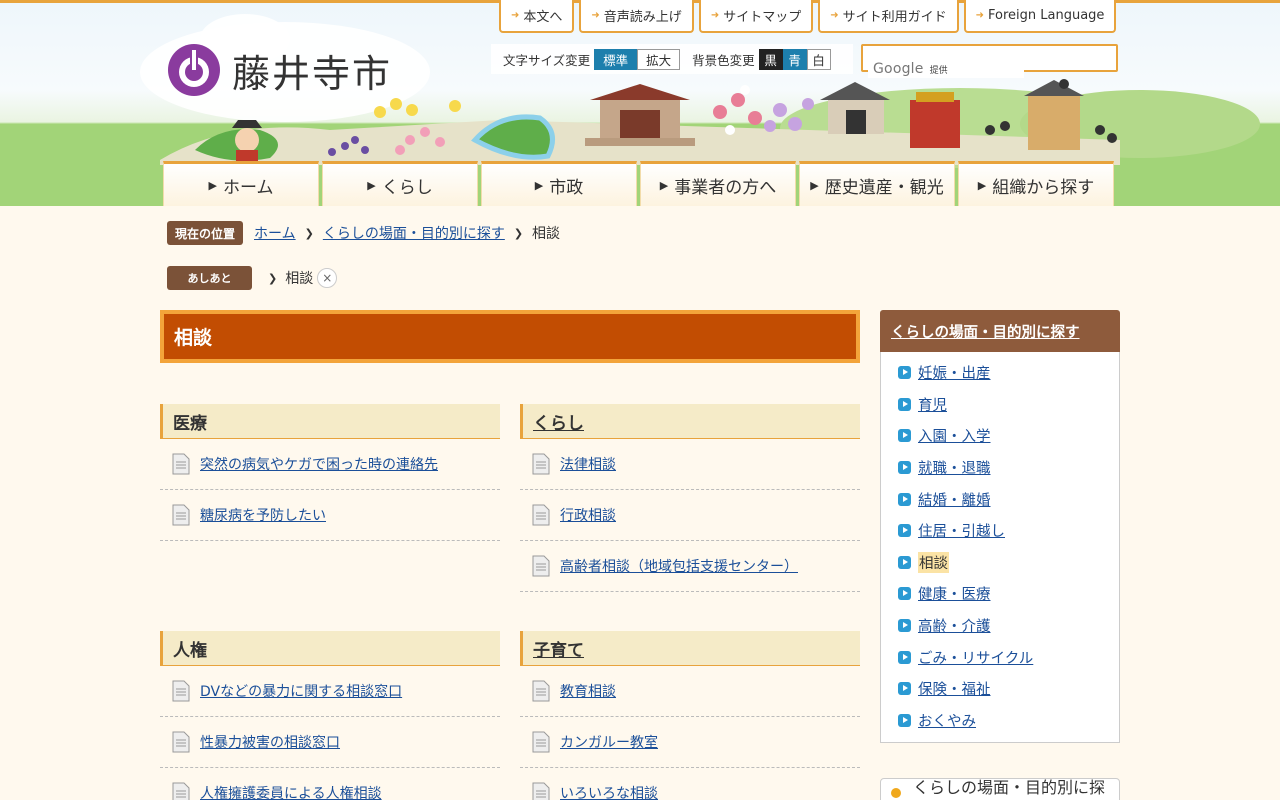 Image resolution: width=1280 pixels, height=800 pixels. What do you see at coordinates (1000, 721) in the screenshot?
I see `sidebar-item-bereavement: おくやみ` at bounding box center [1000, 721].